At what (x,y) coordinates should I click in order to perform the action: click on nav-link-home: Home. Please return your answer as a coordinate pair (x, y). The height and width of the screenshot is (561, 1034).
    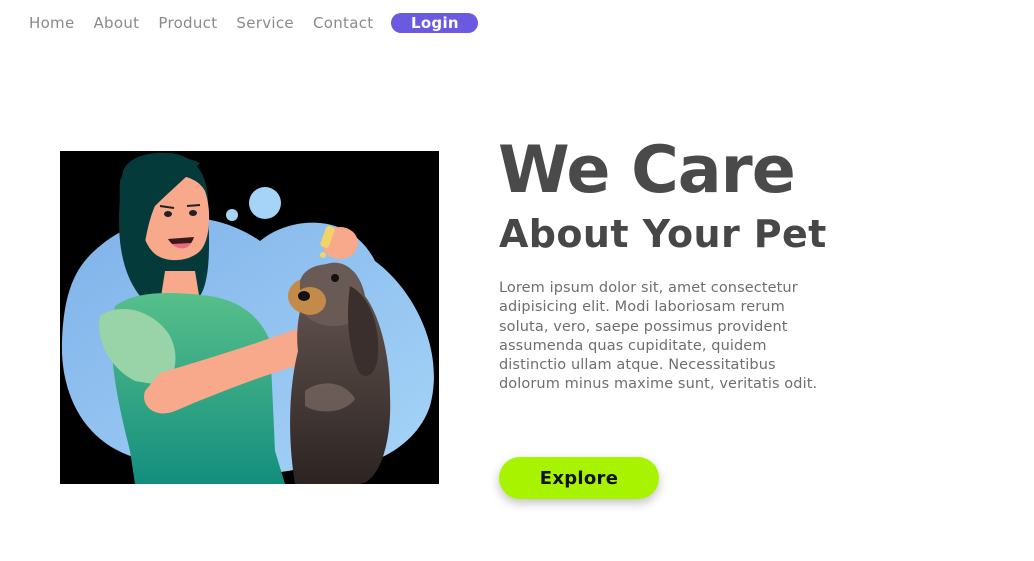
    Looking at the image, I should click on (52, 23).